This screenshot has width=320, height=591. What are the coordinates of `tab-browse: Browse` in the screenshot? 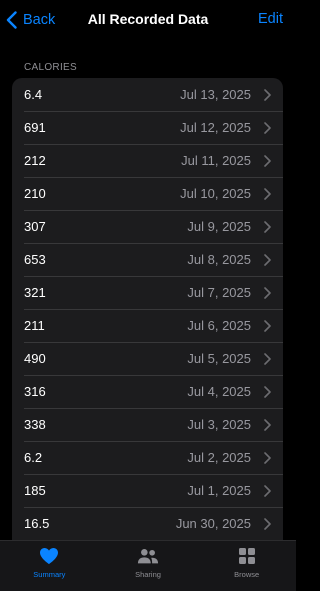 It's located at (246, 566).